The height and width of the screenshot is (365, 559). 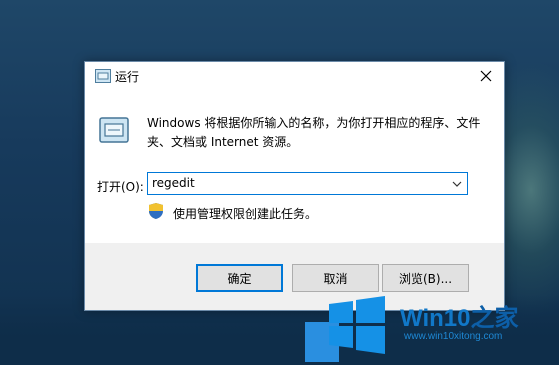 I want to click on shield-icon, so click(x=156, y=211).